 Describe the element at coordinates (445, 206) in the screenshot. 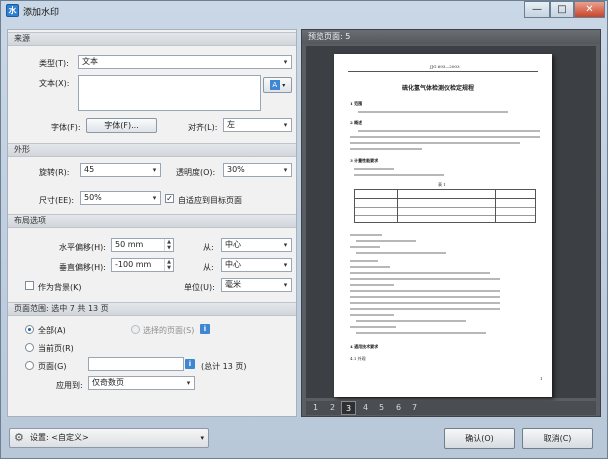

I see `doc-table` at that location.